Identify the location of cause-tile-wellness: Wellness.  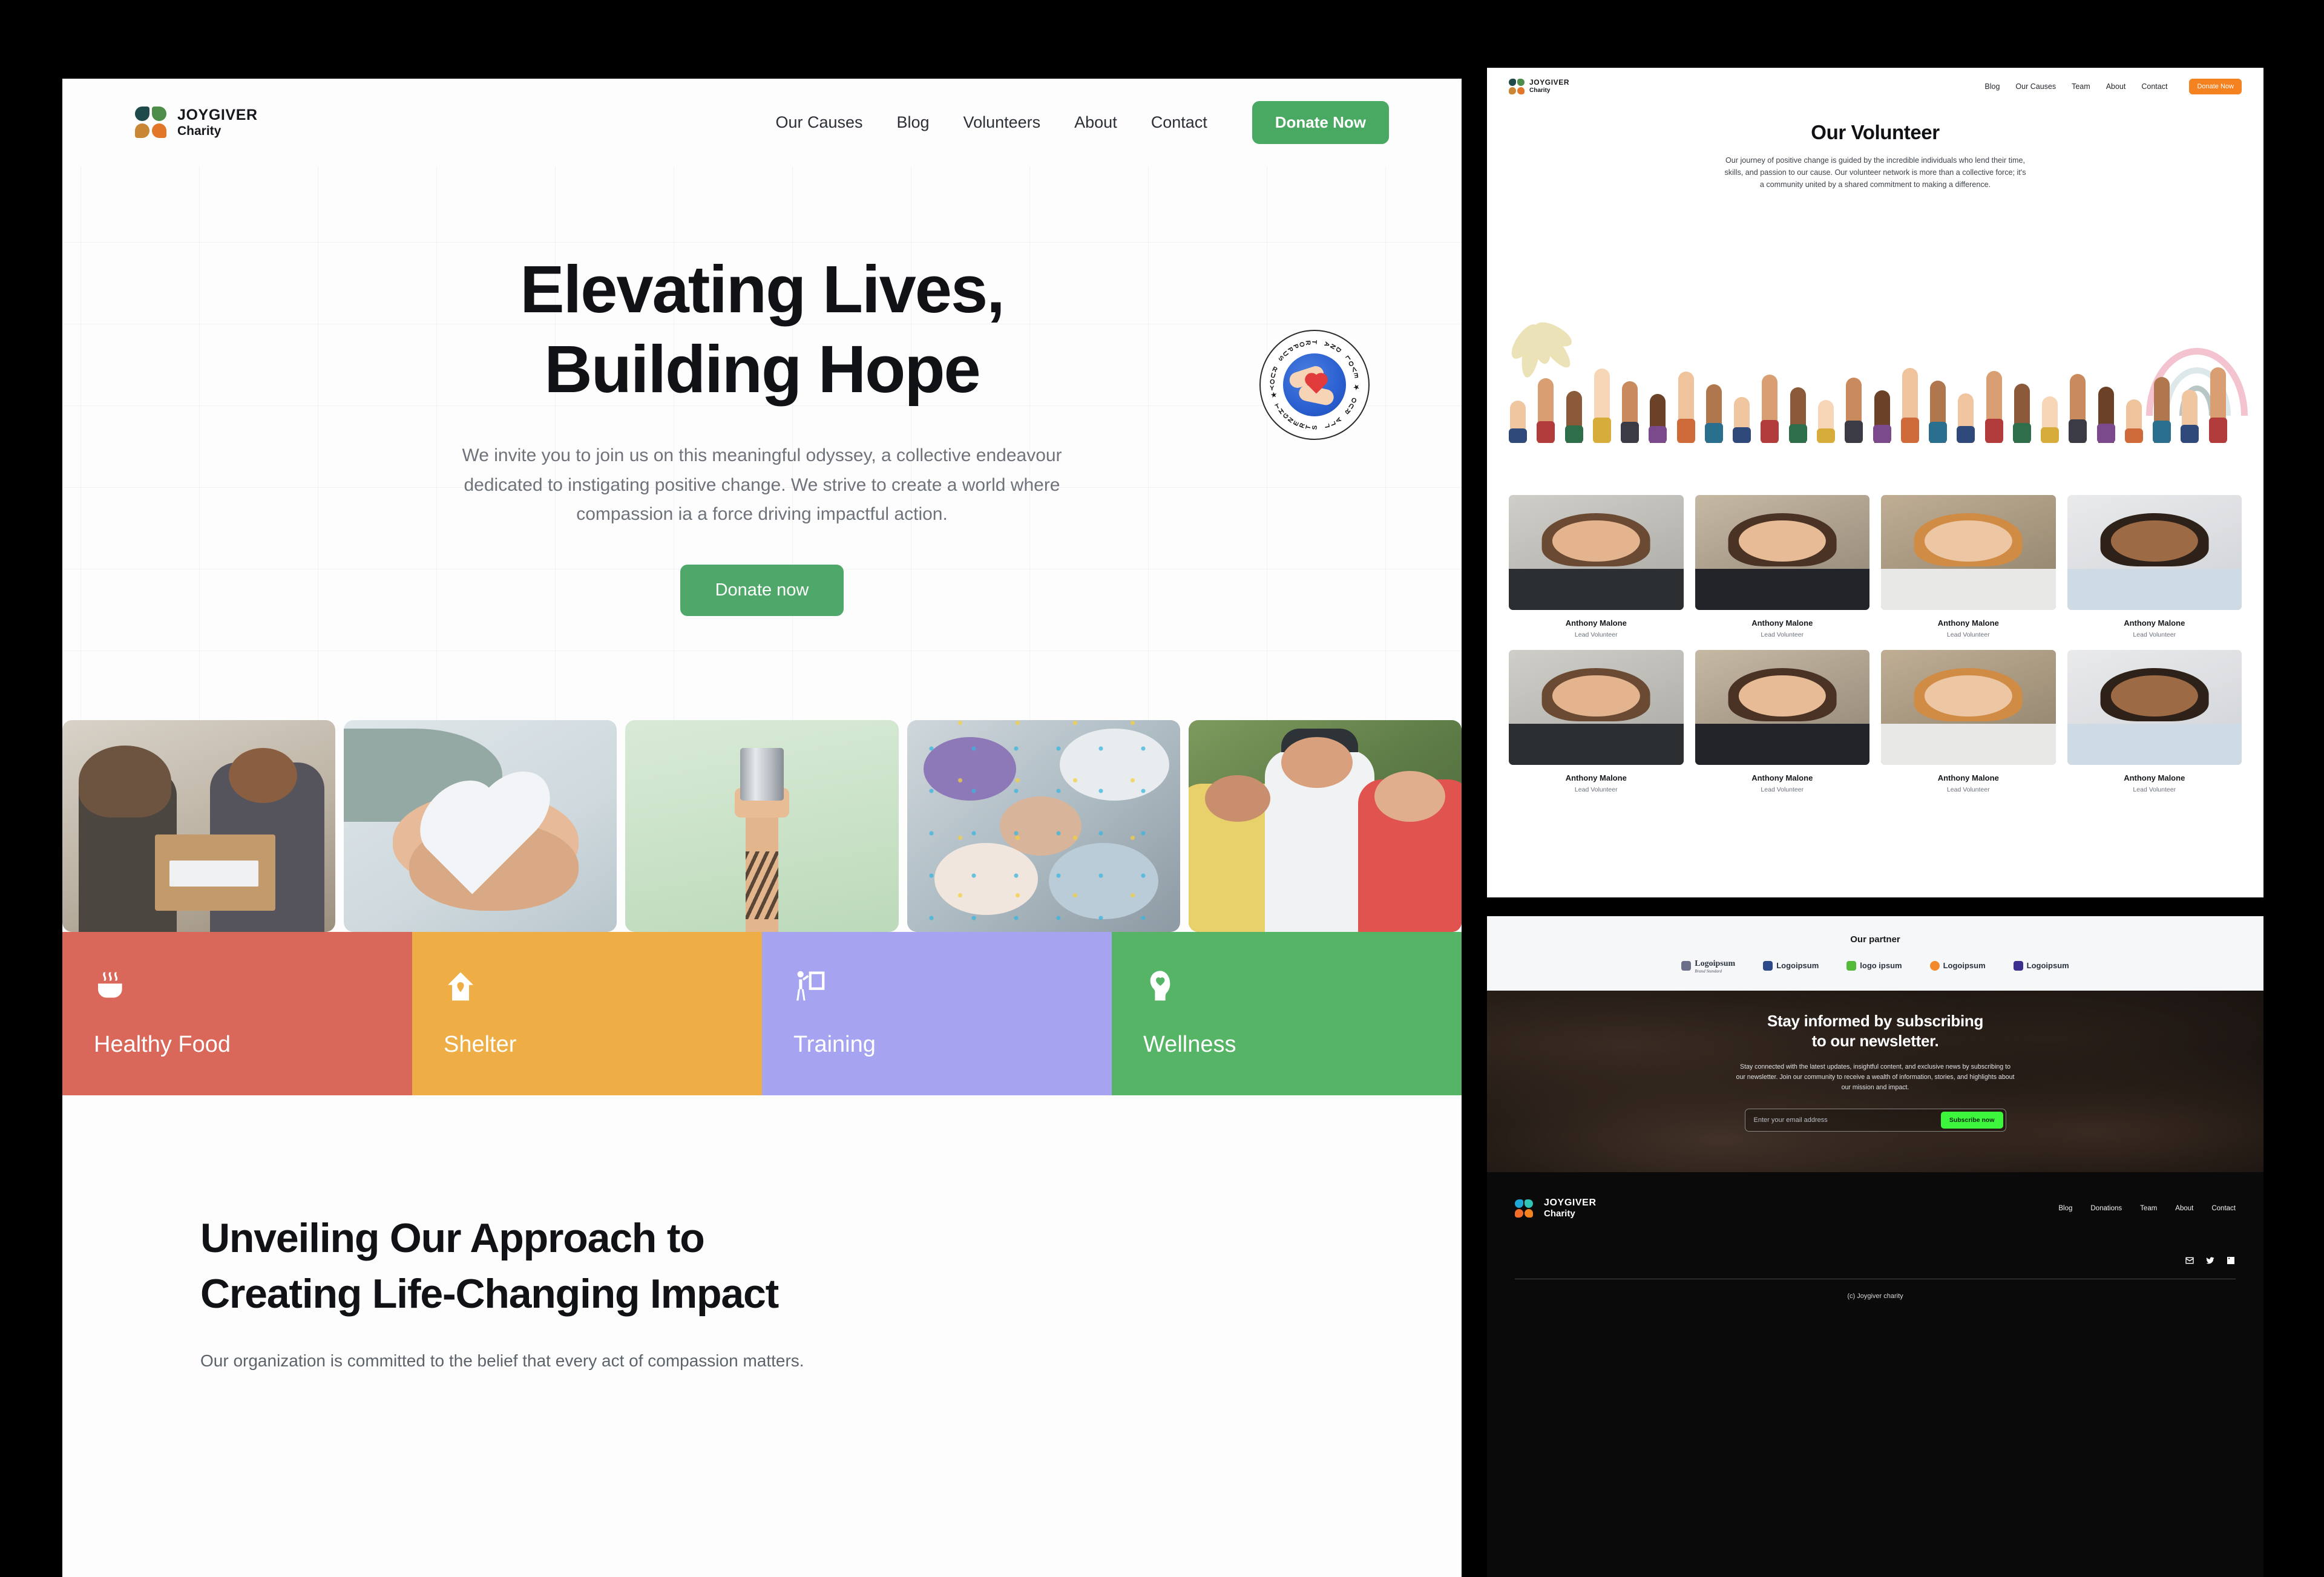
(1287, 1013).